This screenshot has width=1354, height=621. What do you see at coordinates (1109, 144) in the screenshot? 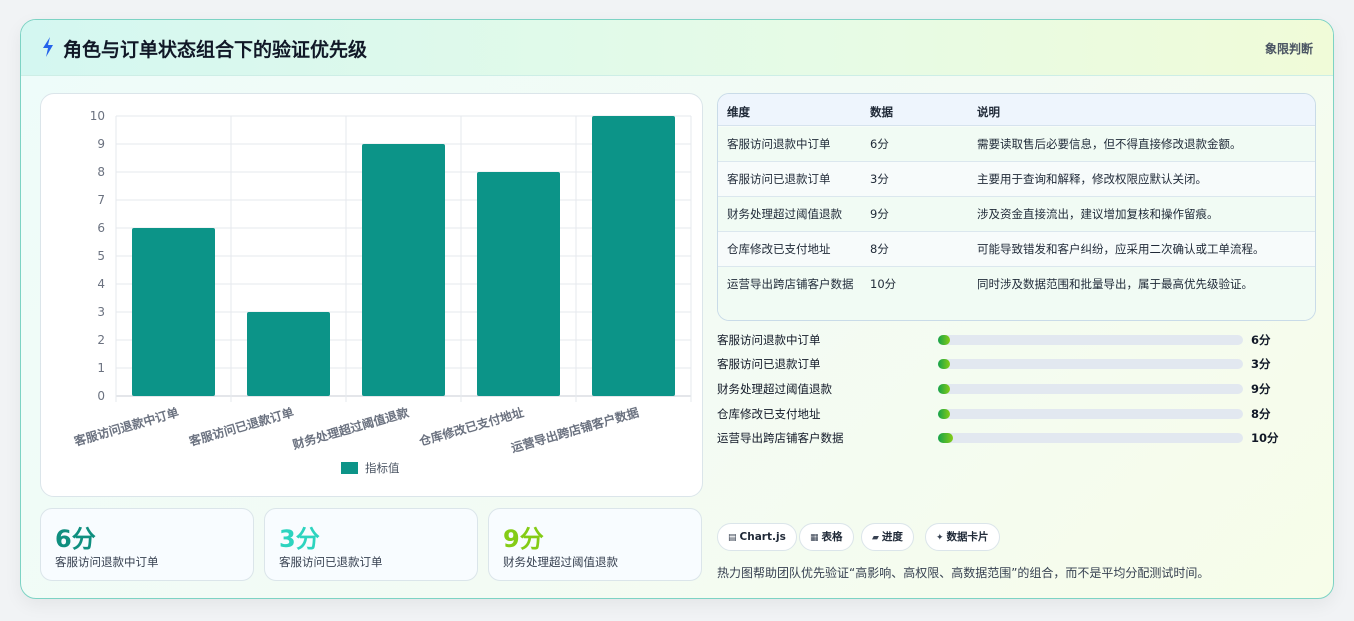
I see `table-cell-description: 需要读取售后必要信息，但不得直接修改退款金额。` at bounding box center [1109, 144].